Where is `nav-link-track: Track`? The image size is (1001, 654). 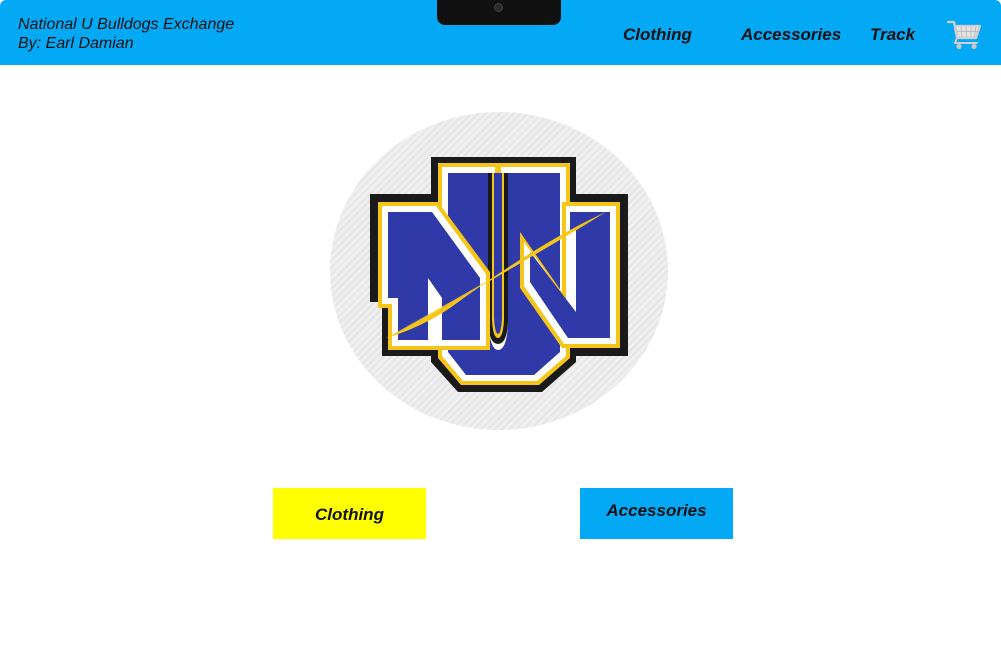 nav-link-track: Track is located at coordinates (892, 35).